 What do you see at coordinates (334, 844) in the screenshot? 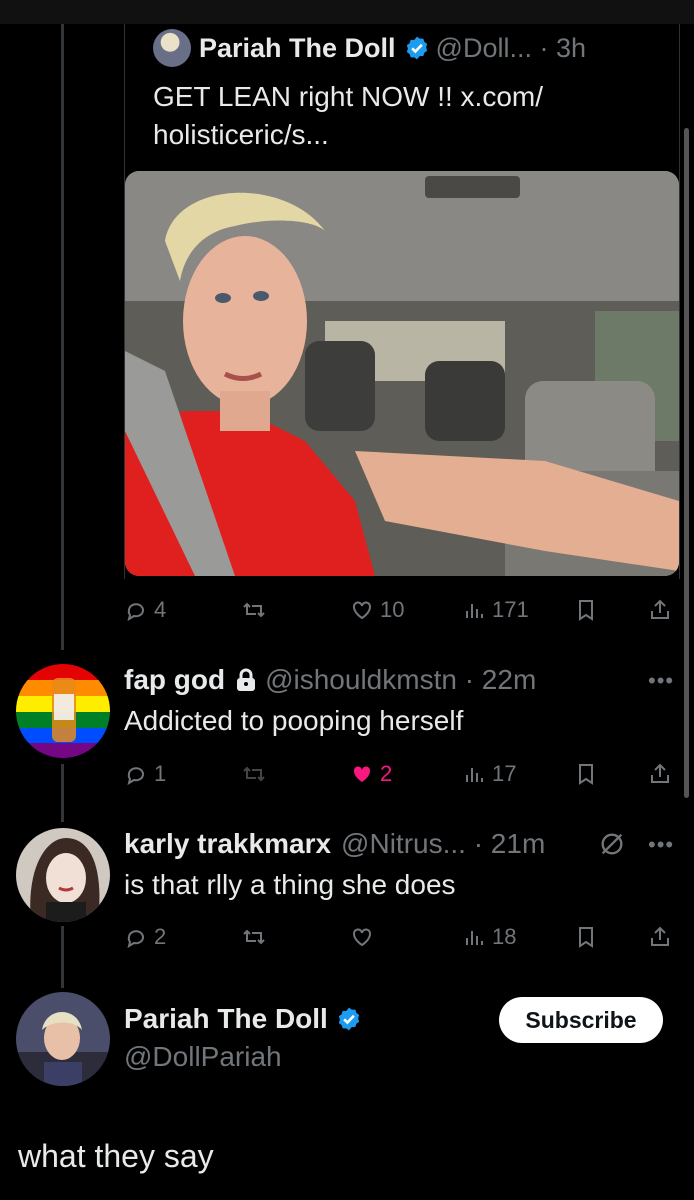
I see `reply-header: karly trakkmarx @Nitrus... · 21m` at bounding box center [334, 844].